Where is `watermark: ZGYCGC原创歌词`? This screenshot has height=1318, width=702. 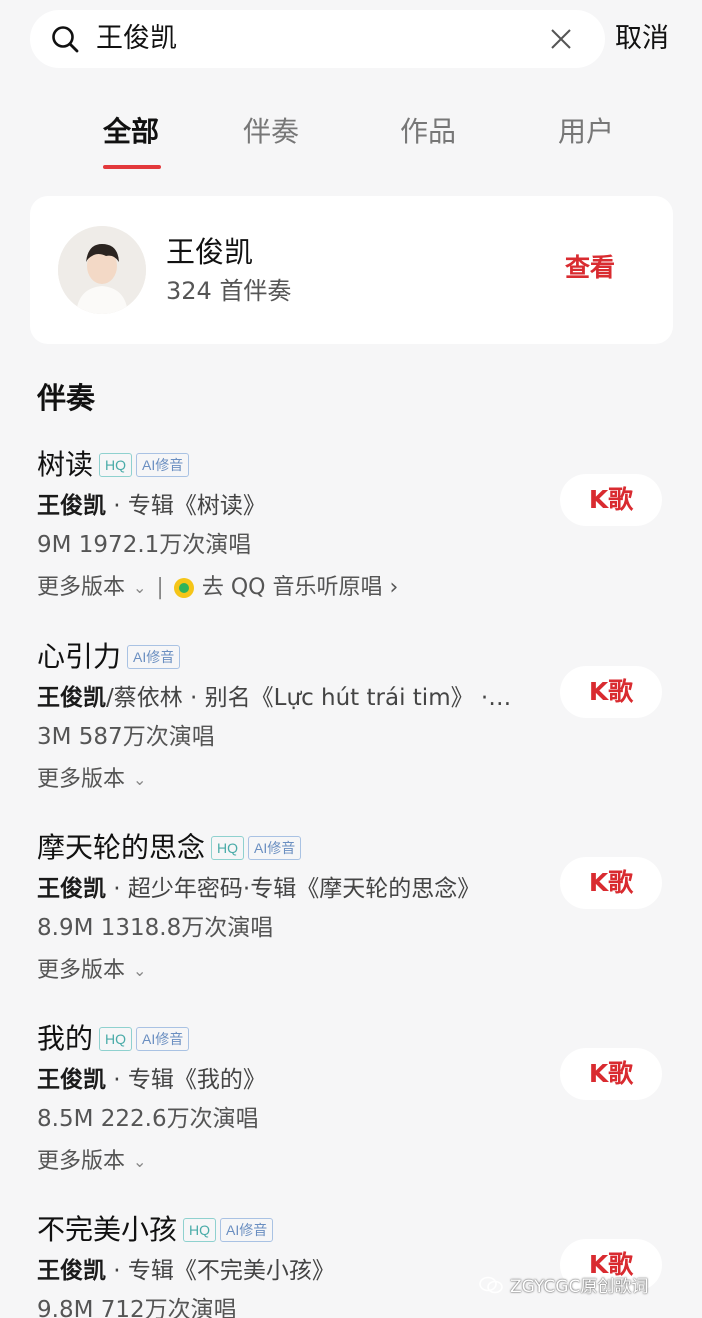
watermark: ZGYCGC原创歌词 is located at coordinates (563, 1284).